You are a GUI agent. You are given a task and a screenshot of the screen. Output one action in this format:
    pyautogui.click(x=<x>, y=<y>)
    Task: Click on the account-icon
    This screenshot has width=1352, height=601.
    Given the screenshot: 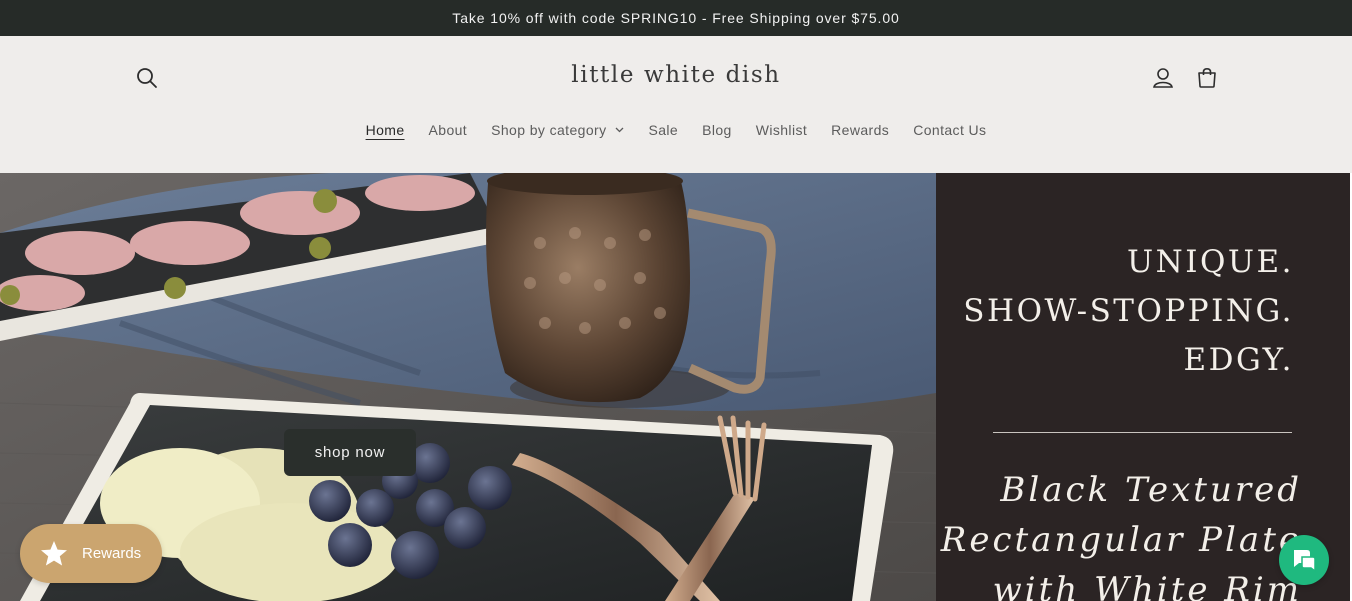 What is the action you would take?
    pyautogui.click(x=1163, y=78)
    